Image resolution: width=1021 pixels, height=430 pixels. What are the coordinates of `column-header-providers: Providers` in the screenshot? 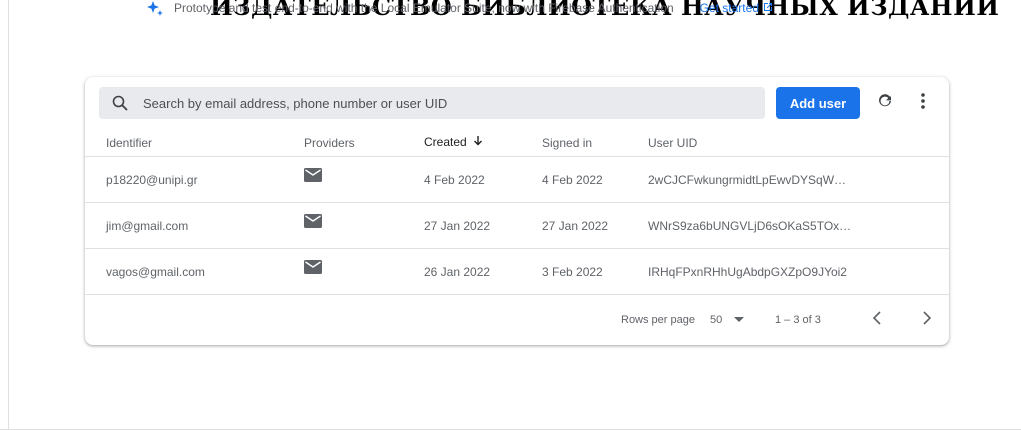 It's located at (364, 143).